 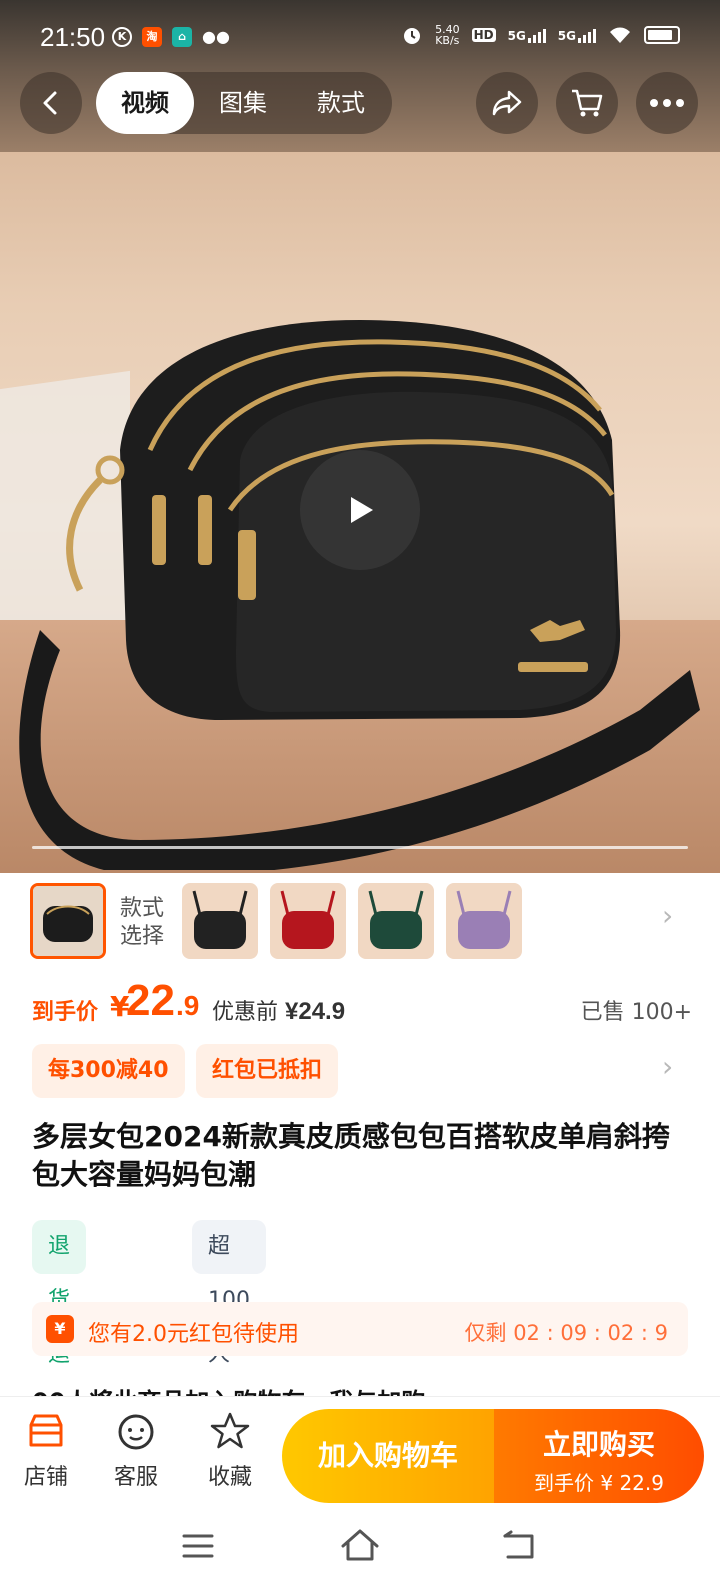 I want to click on home-app-icon: ⌂, so click(x=182, y=37).